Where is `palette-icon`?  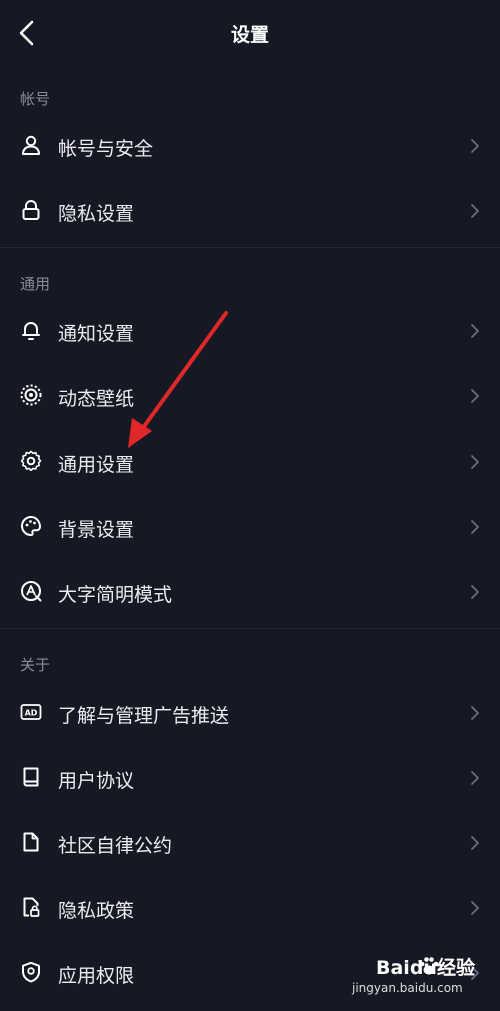
palette-icon is located at coordinates (31, 526).